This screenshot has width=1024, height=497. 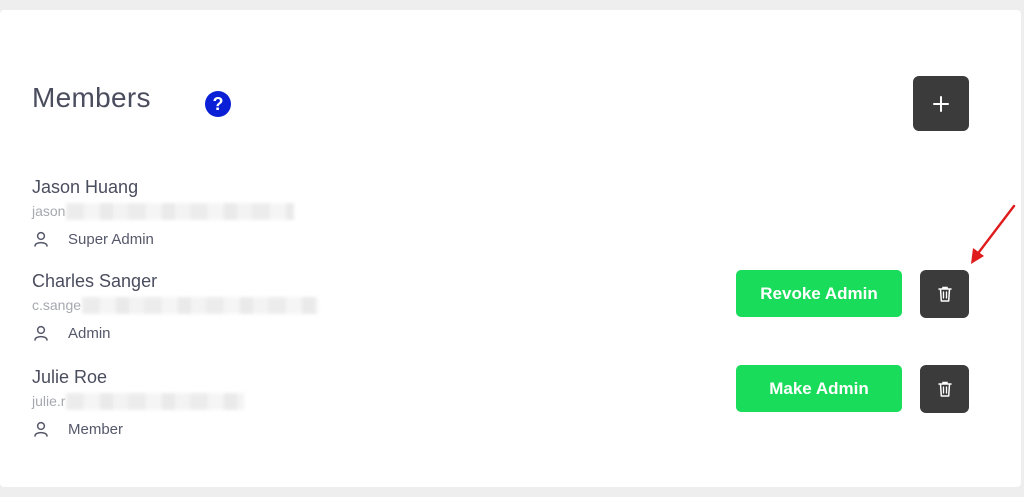 I want to click on member-email: c.sange, so click(x=175, y=305).